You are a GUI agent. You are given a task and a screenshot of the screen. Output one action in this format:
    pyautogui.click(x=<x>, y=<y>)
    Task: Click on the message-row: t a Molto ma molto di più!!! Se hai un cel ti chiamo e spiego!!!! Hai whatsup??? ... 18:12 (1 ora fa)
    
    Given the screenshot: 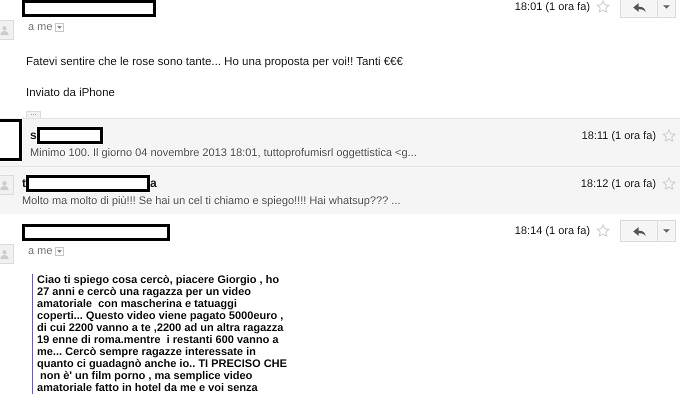 What is the action you would take?
    pyautogui.click(x=340, y=190)
    